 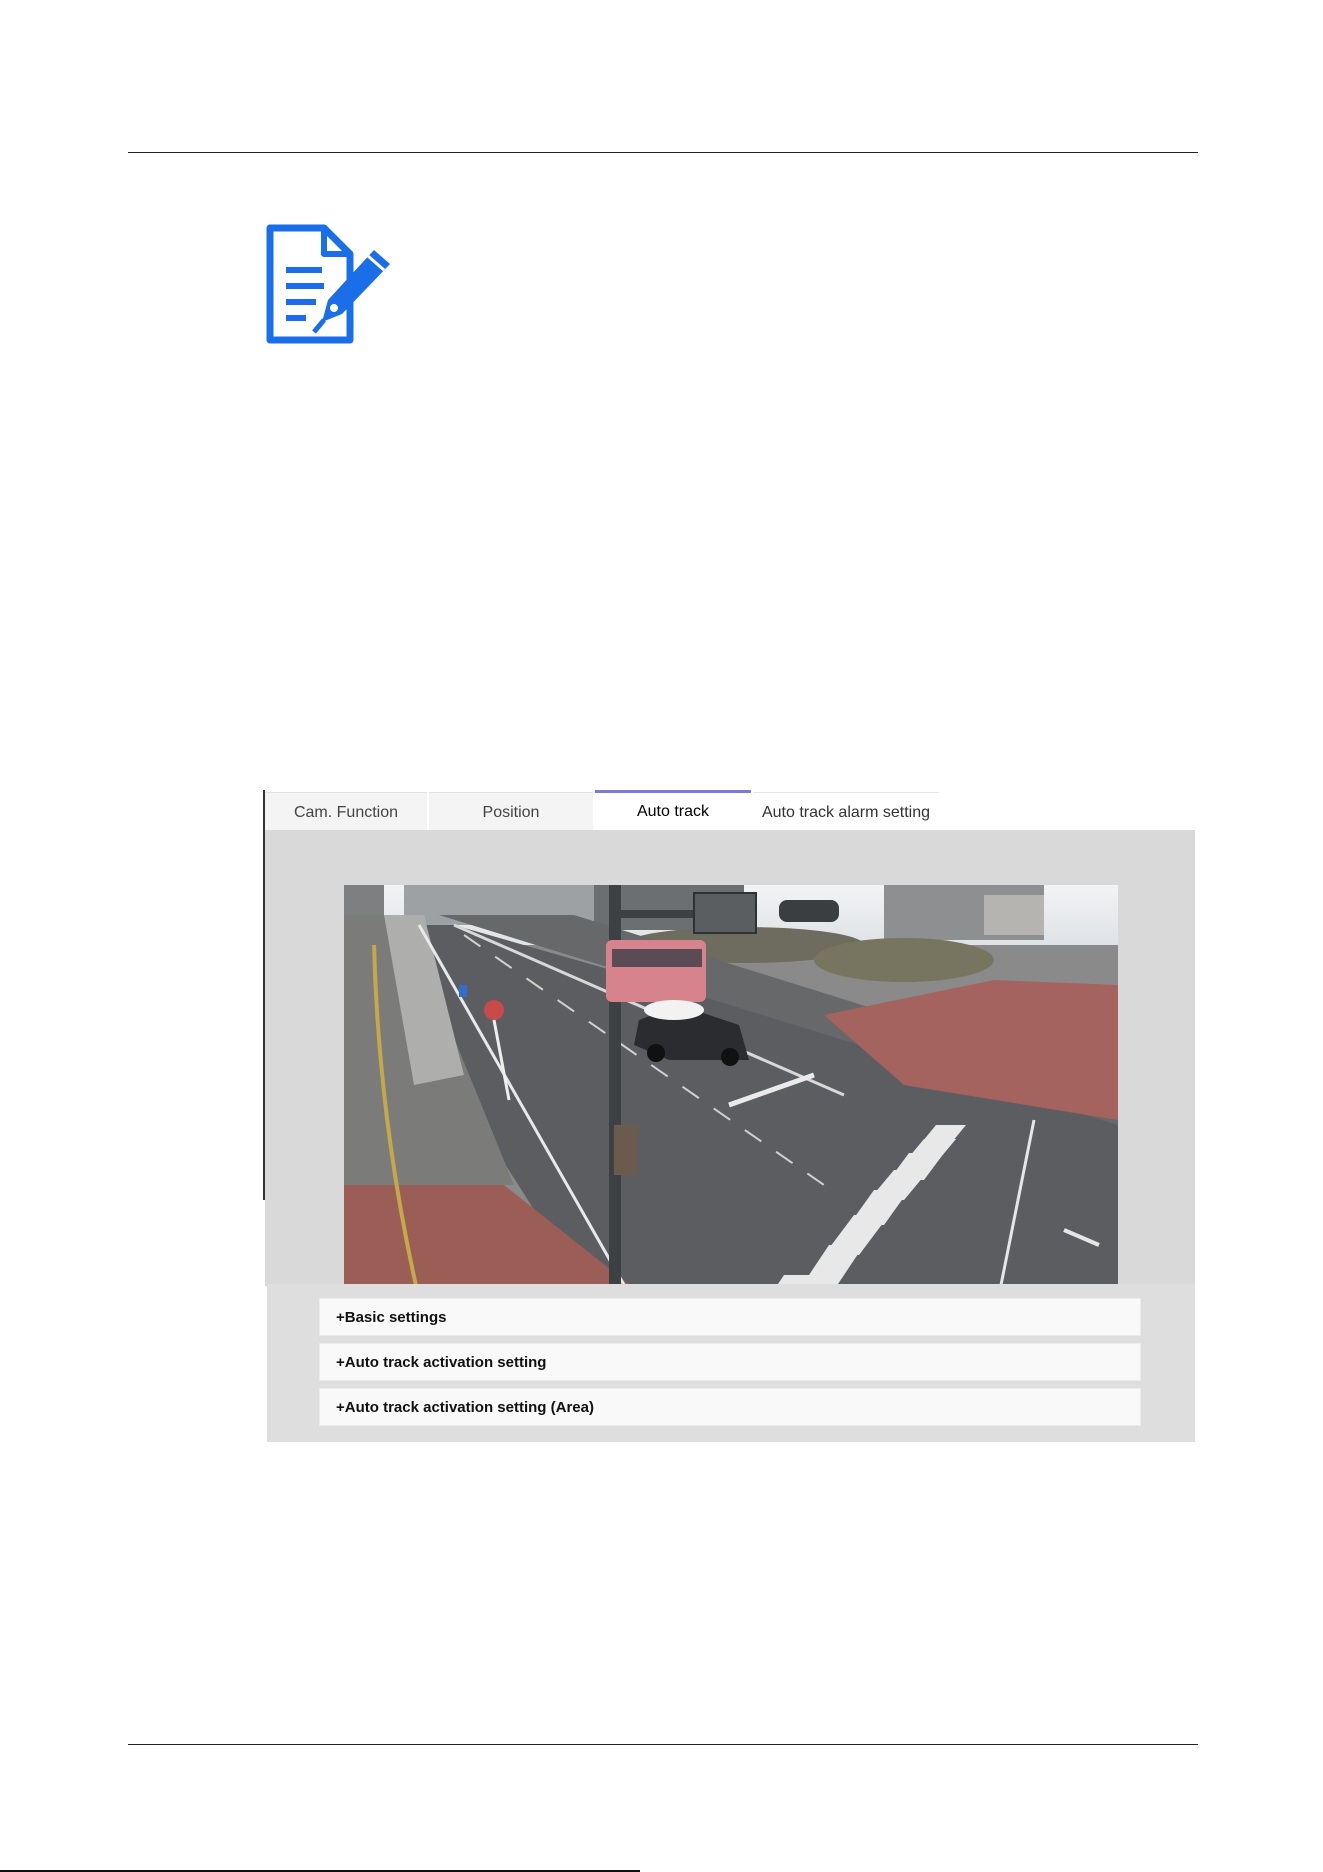 What do you see at coordinates (346, 811) in the screenshot?
I see `tab-cam-function: Cam. Function` at bounding box center [346, 811].